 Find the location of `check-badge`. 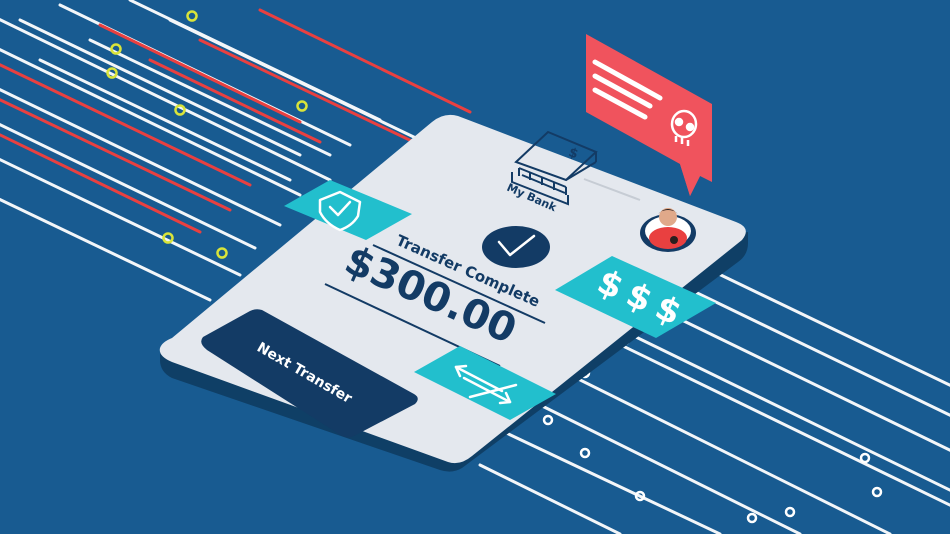

check-badge is located at coordinates (516, 247).